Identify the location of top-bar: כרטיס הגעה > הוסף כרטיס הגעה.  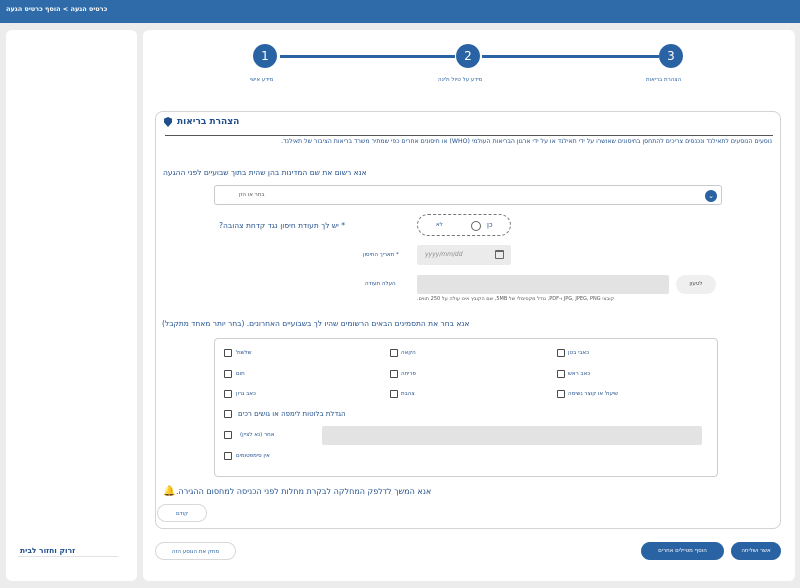
(400, 11).